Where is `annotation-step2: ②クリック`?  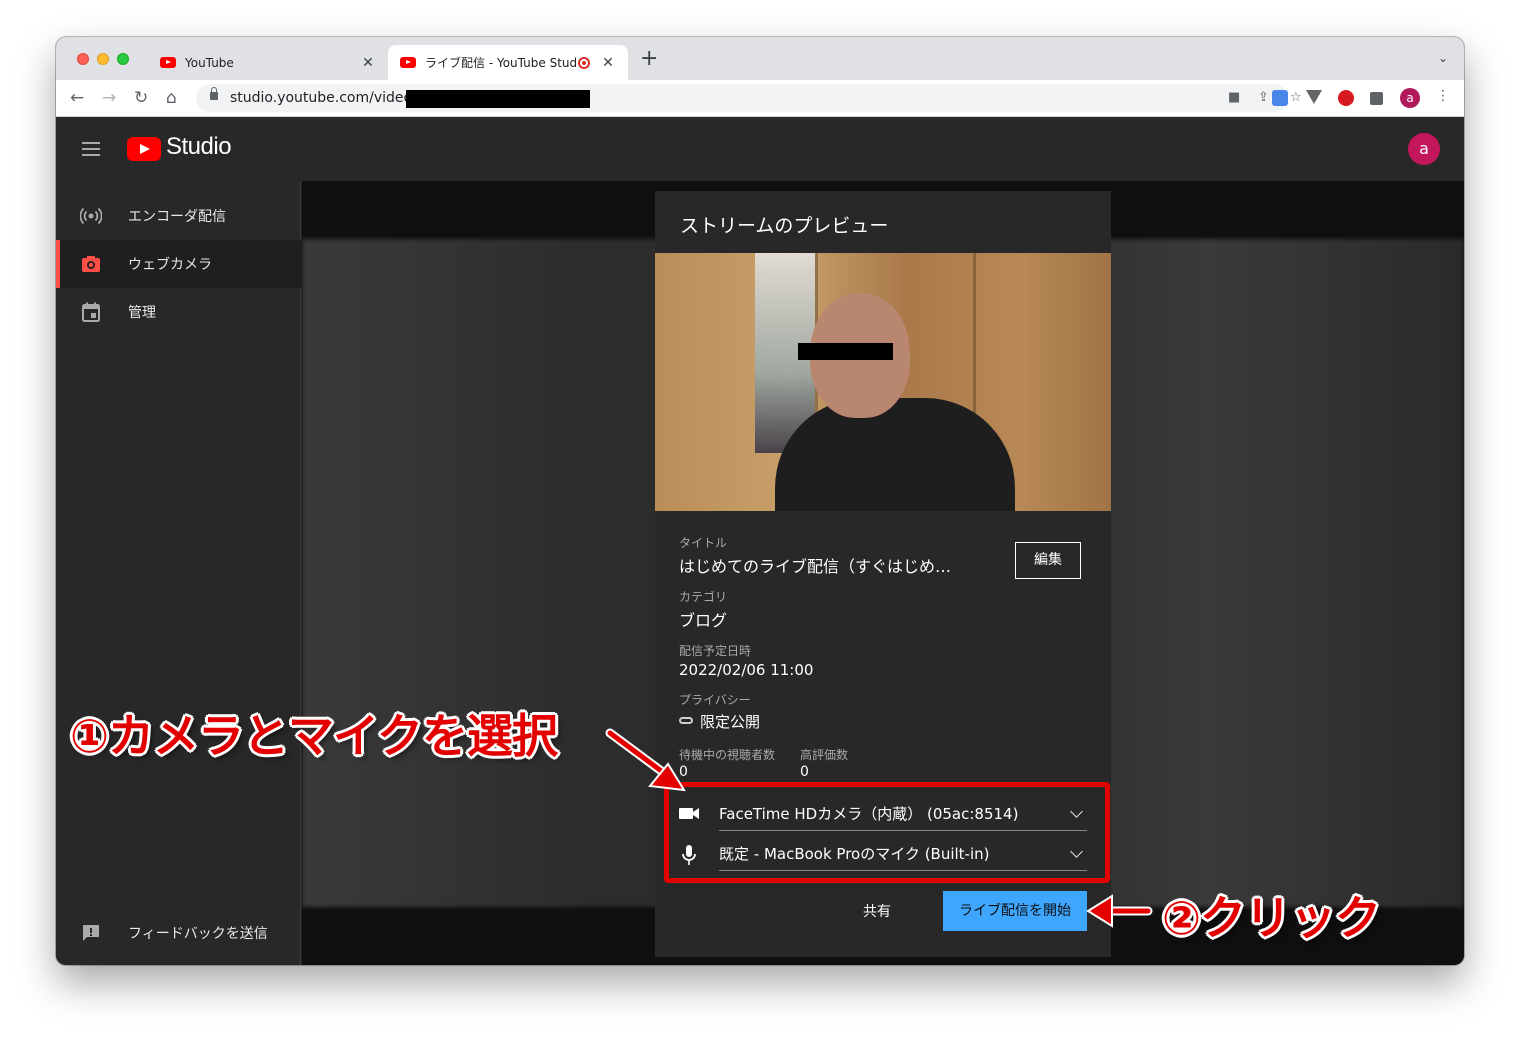
annotation-step2: ②クリック is located at coordinates (1271, 918).